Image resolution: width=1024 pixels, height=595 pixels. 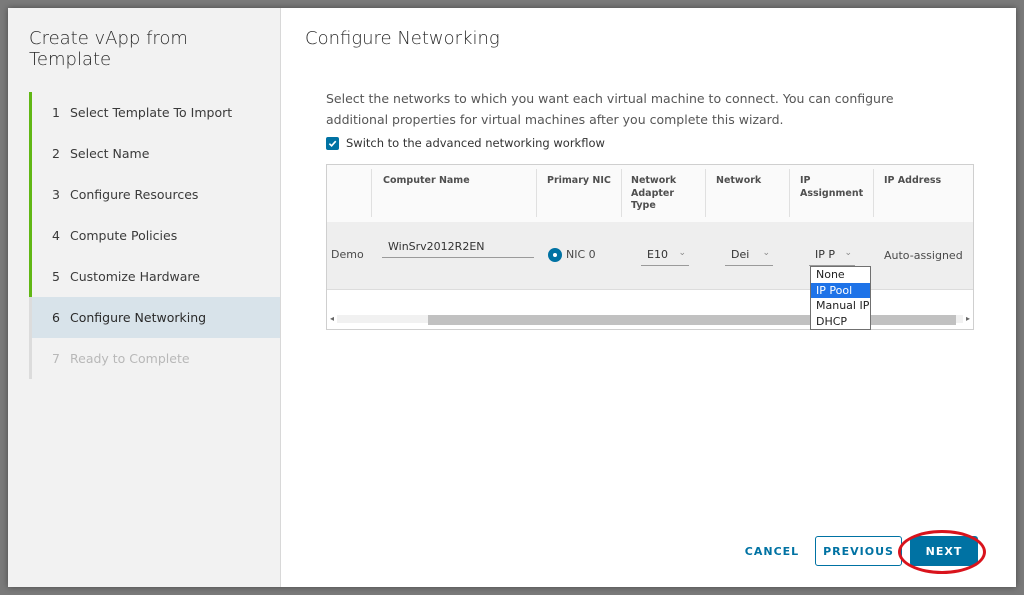 I want to click on step-compute-policies: 4 Compute Policies, so click(x=154, y=235).